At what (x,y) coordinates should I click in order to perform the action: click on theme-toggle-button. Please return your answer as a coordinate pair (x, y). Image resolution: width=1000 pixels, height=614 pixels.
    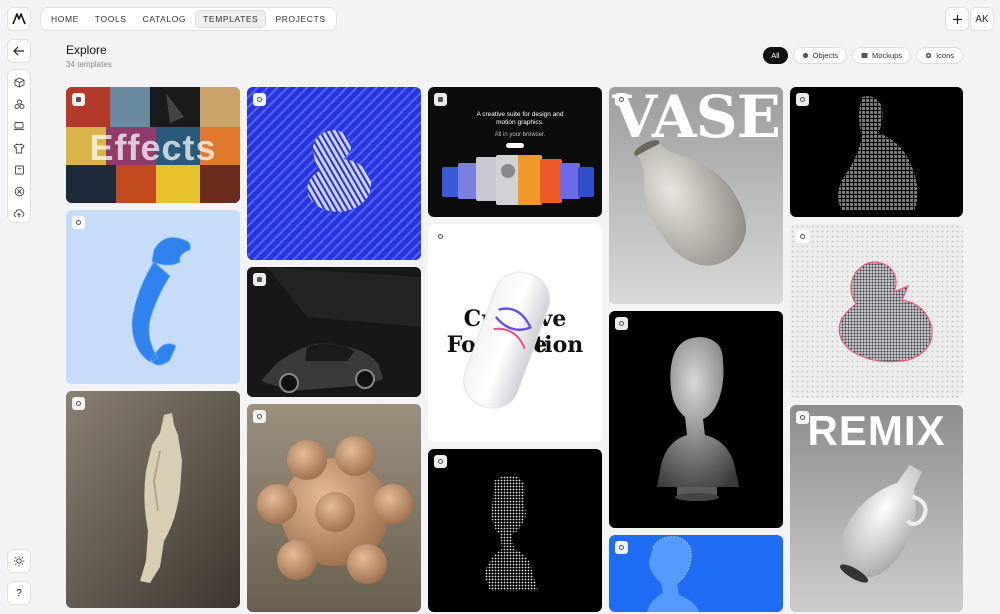
    Looking at the image, I should click on (19, 561).